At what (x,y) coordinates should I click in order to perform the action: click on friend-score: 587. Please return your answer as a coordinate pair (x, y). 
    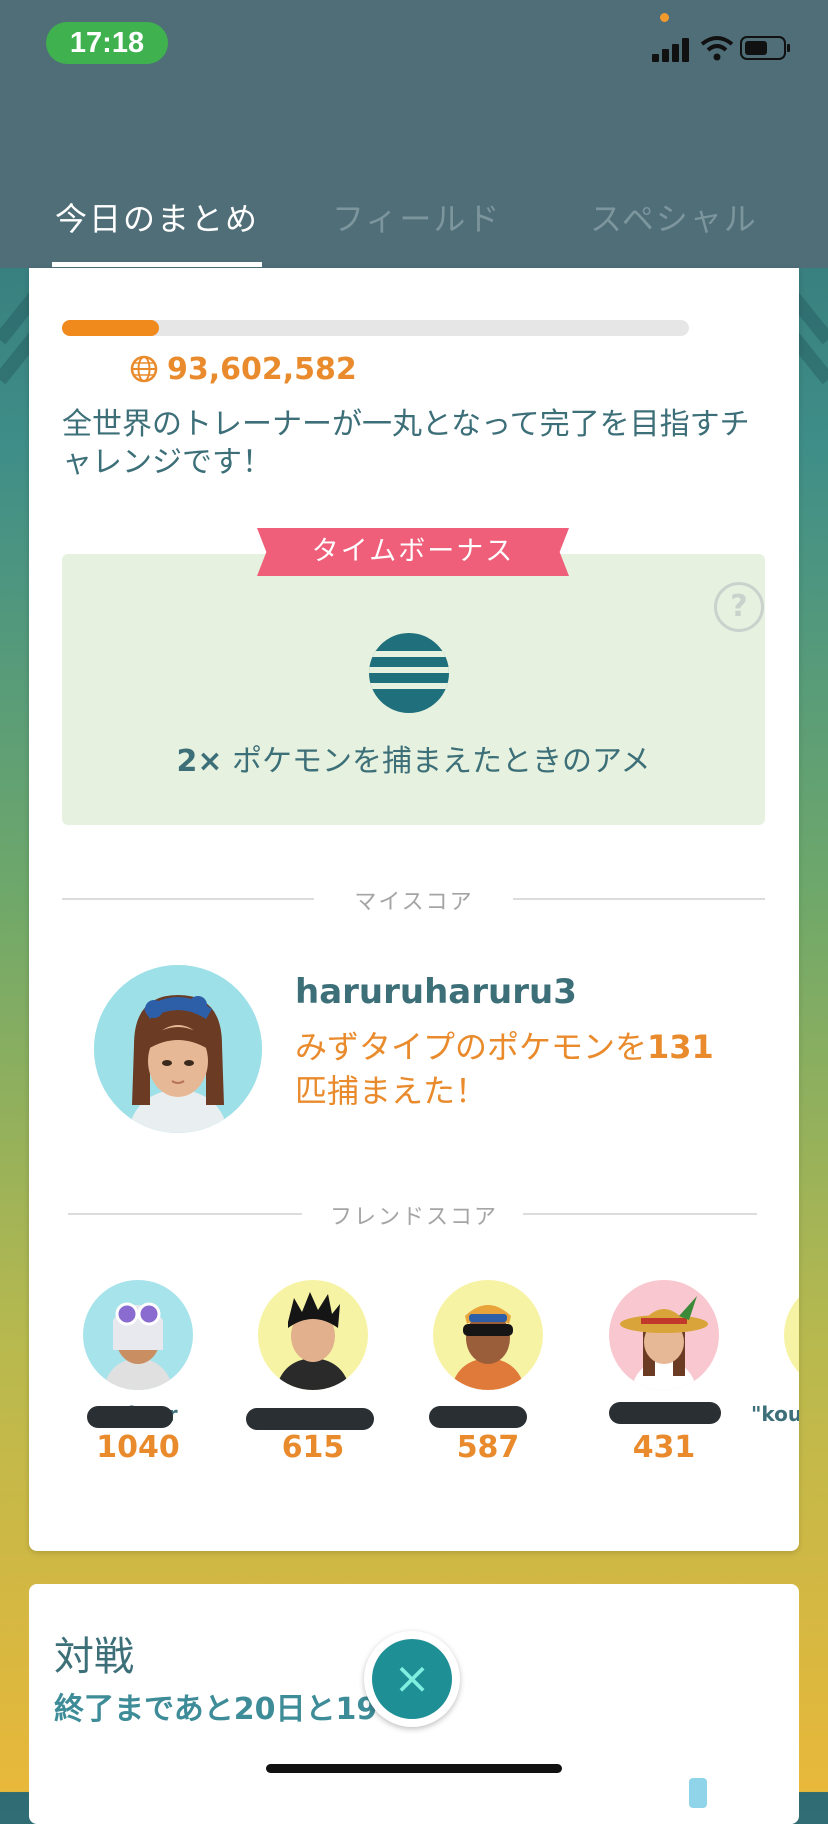
    Looking at the image, I should click on (488, 1447).